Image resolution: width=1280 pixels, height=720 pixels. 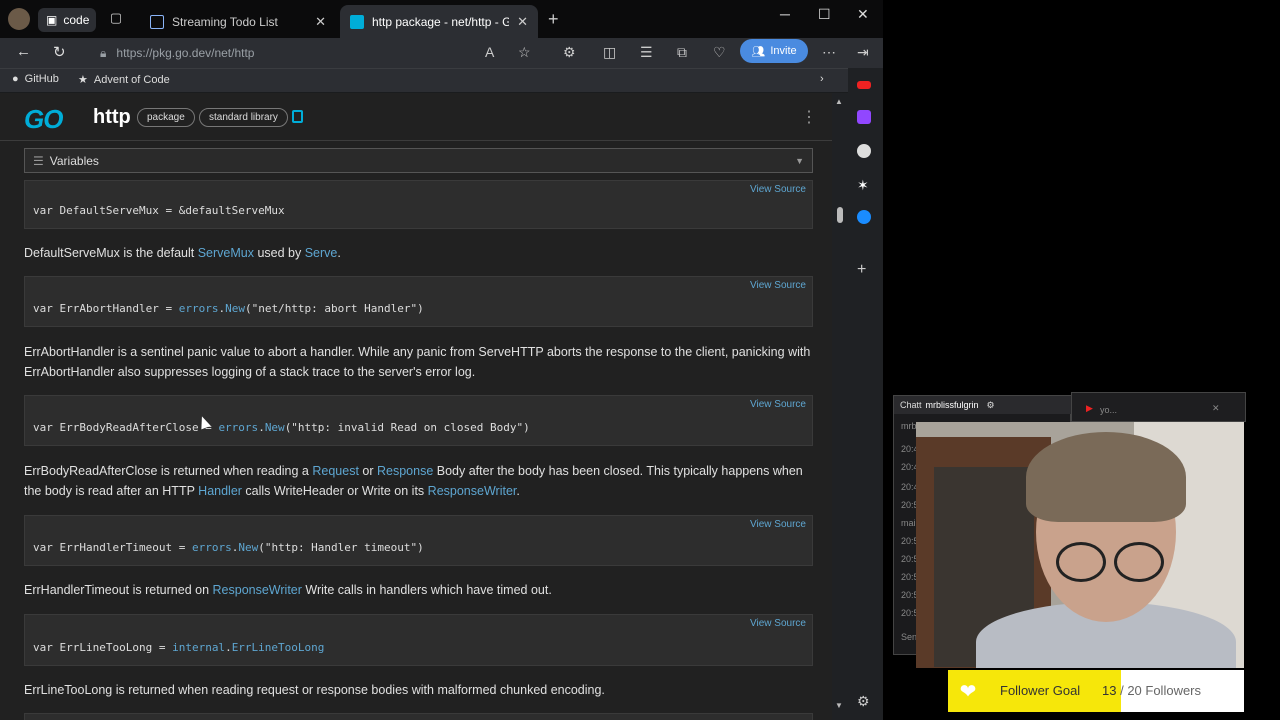 What do you see at coordinates (1158, 407) in the screenshot?
I see `youtube-popup-window: ▶ yo... ✕` at bounding box center [1158, 407].